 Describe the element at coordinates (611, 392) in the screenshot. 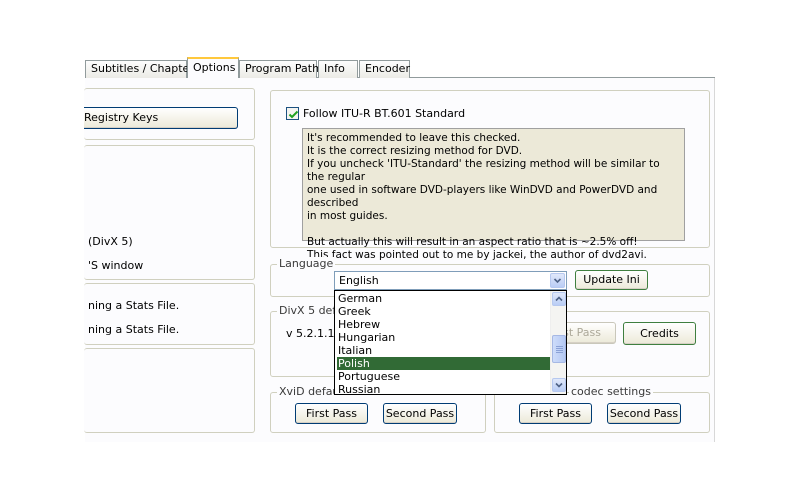

I see `codec-settings-legend: codec settings` at that location.